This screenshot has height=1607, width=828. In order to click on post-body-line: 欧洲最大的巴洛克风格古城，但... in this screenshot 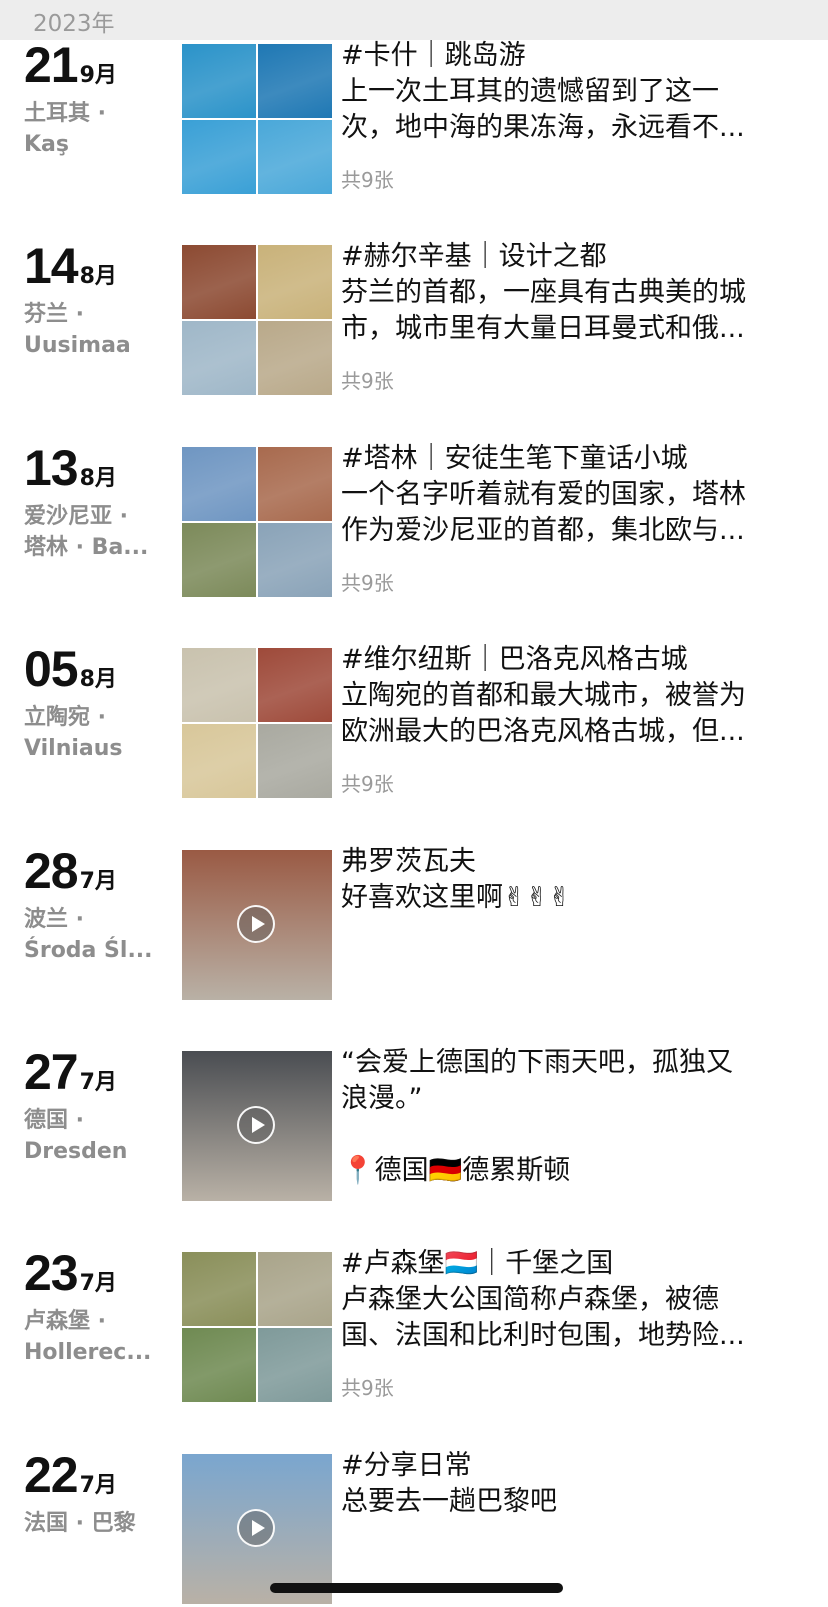, I will do `click(543, 731)`.